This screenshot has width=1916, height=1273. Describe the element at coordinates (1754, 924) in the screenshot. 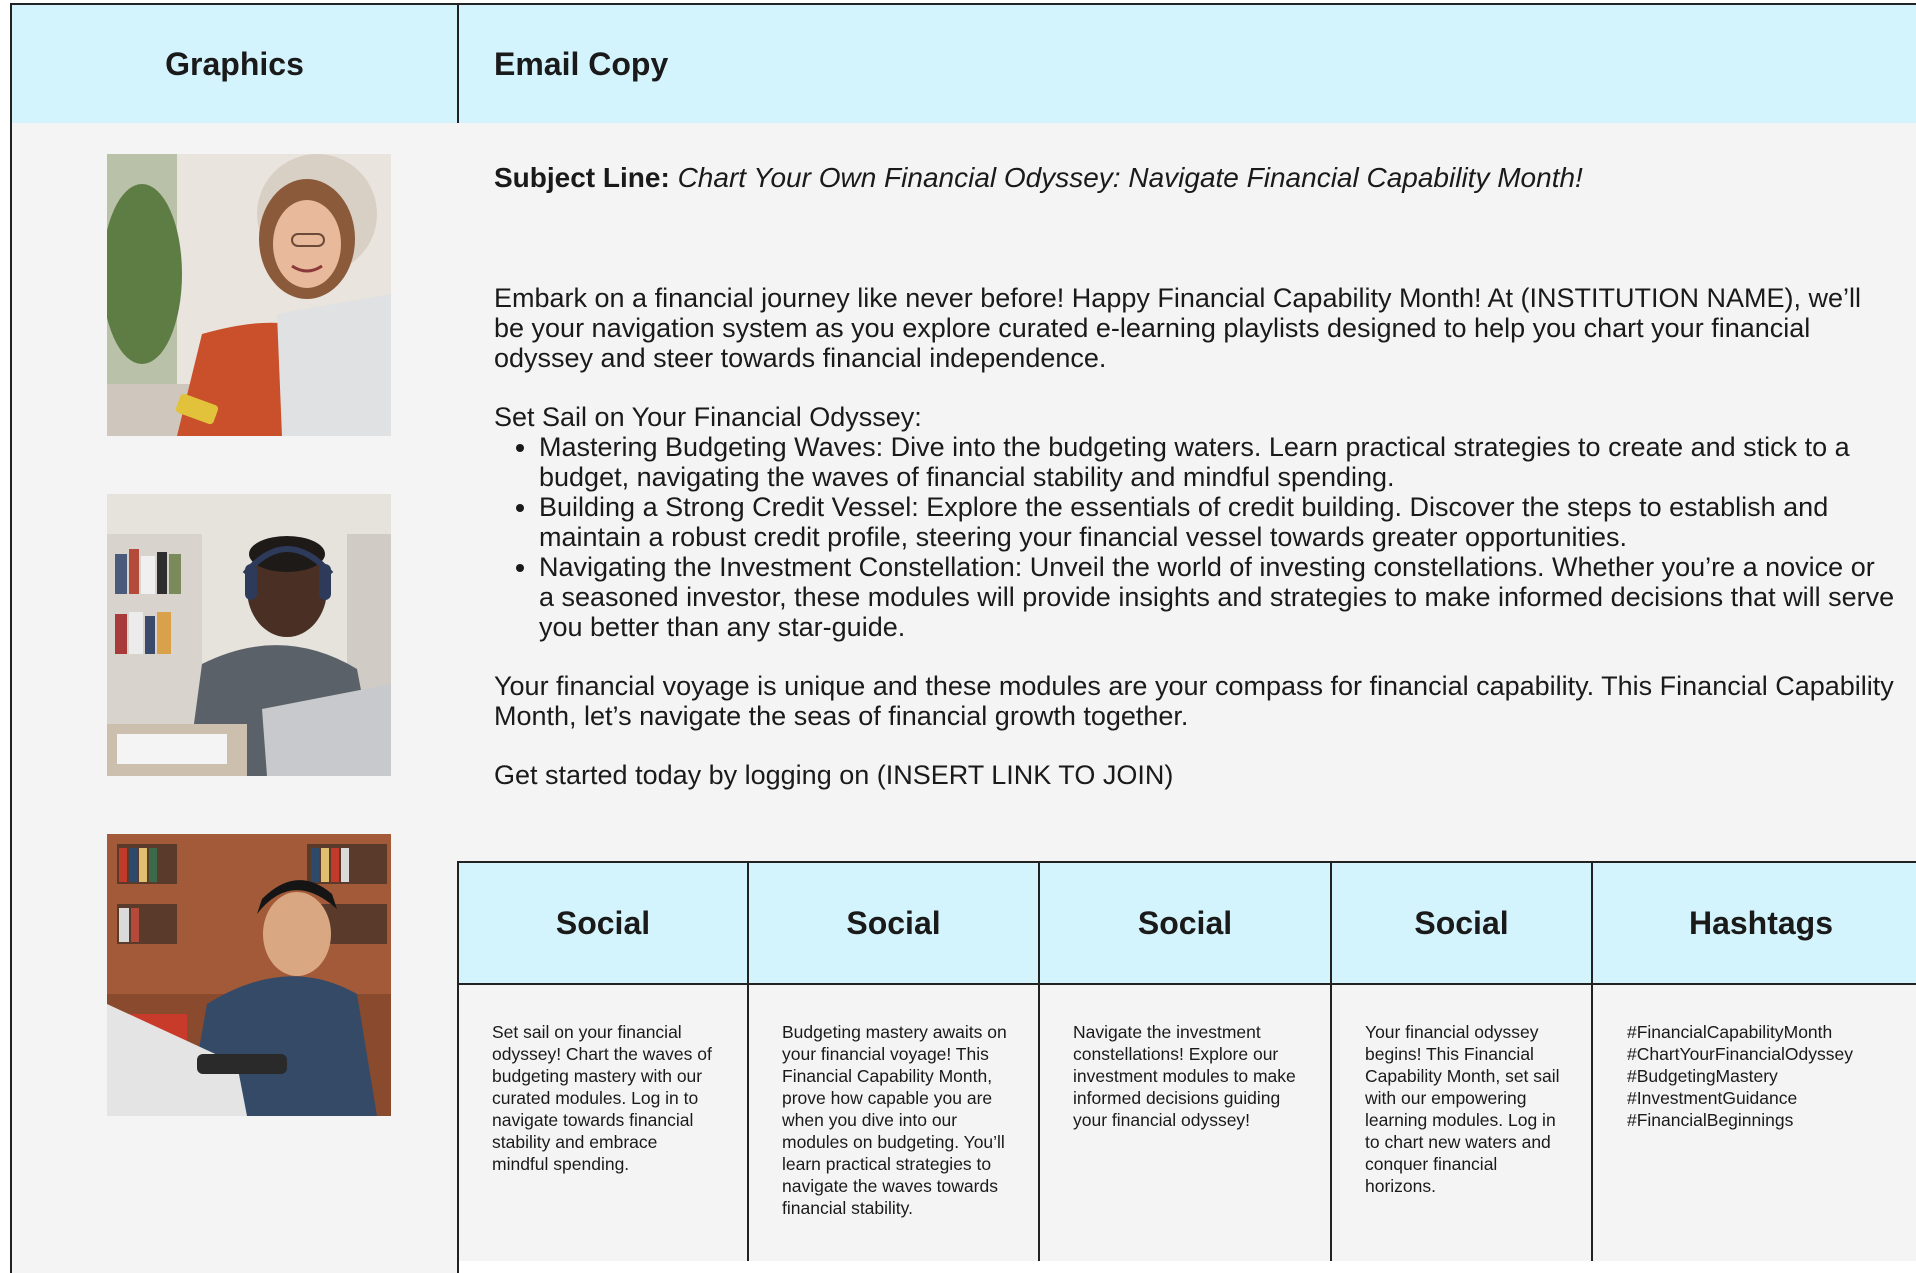

I see `hashtags-header: Hashtags` at that location.